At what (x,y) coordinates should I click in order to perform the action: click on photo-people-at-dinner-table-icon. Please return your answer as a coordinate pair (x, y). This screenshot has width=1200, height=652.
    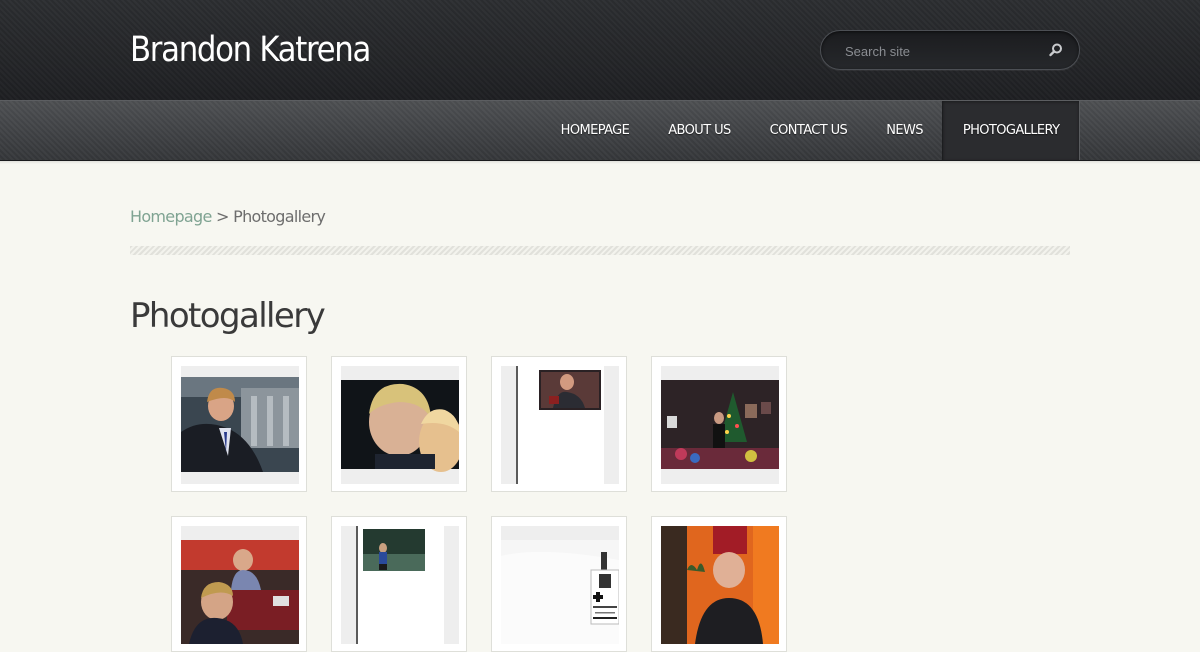
    Looking at the image, I should click on (240, 585).